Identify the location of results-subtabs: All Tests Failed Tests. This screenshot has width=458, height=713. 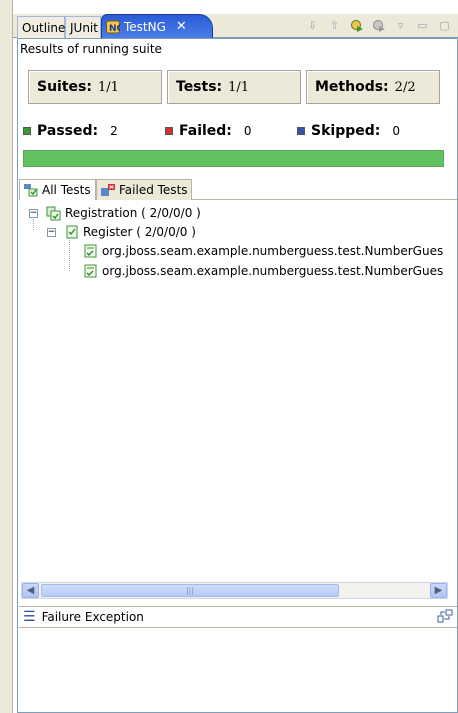
(238, 189).